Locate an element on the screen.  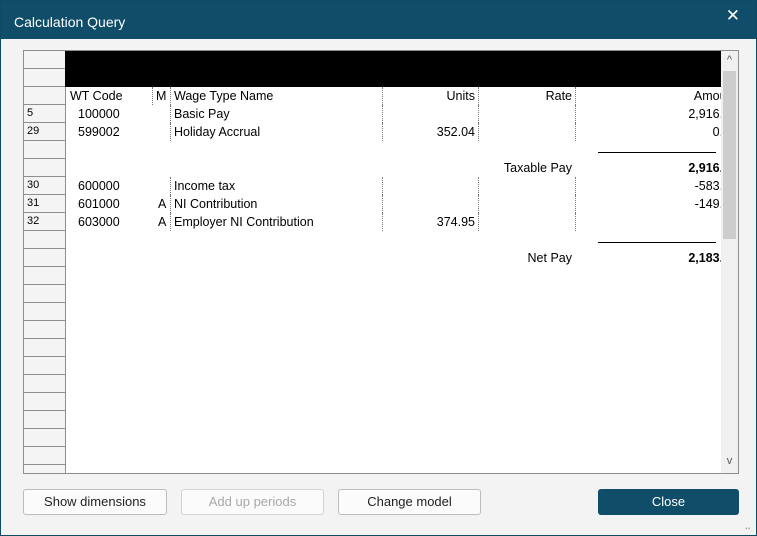
chevron-down-icon: v is located at coordinates (729, 461).